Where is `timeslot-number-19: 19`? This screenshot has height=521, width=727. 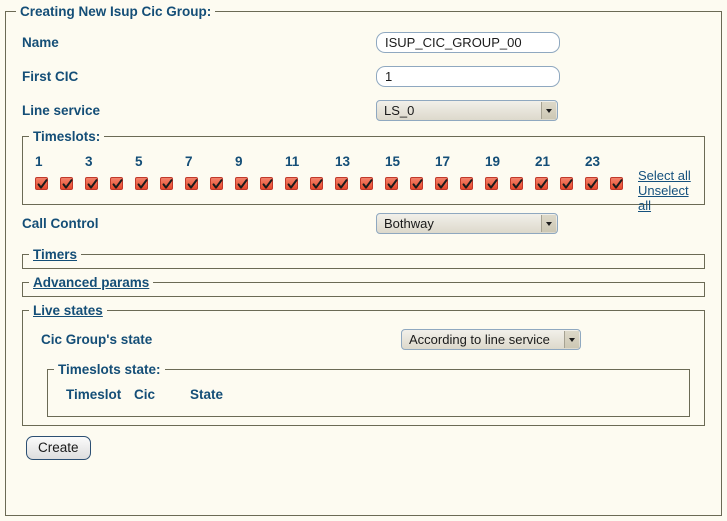
timeslot-number-19: 19 is located at coordinates (493, 161).